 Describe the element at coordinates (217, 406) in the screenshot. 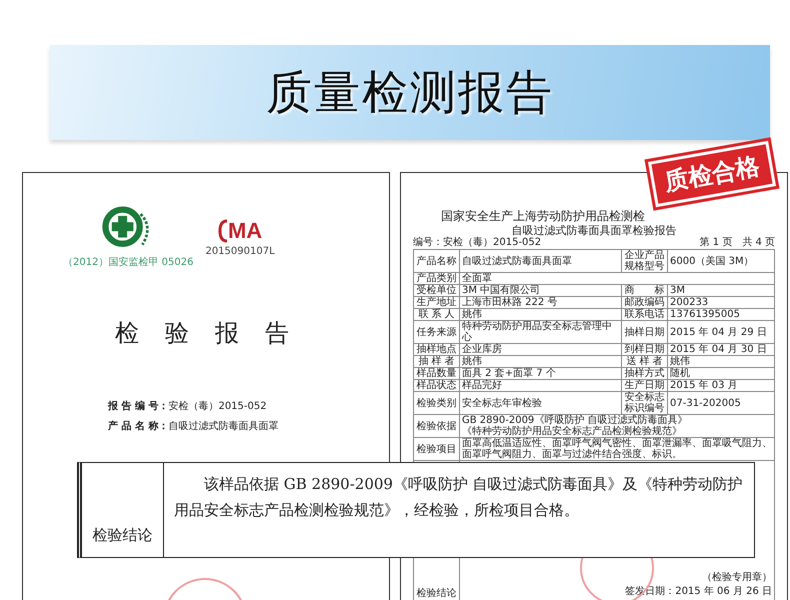

I see `field-value: 安检（毒）2015-052` at that location.